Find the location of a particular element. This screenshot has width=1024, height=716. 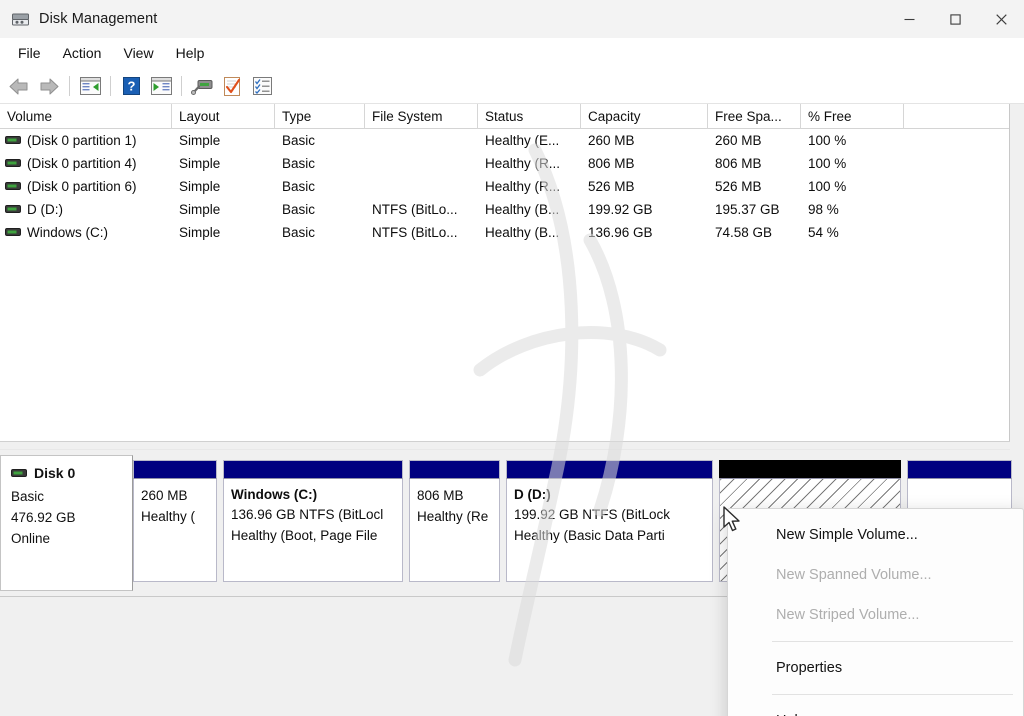

cell-volume: (Disk 0 partition 4) is located at coordinates (86, 163).